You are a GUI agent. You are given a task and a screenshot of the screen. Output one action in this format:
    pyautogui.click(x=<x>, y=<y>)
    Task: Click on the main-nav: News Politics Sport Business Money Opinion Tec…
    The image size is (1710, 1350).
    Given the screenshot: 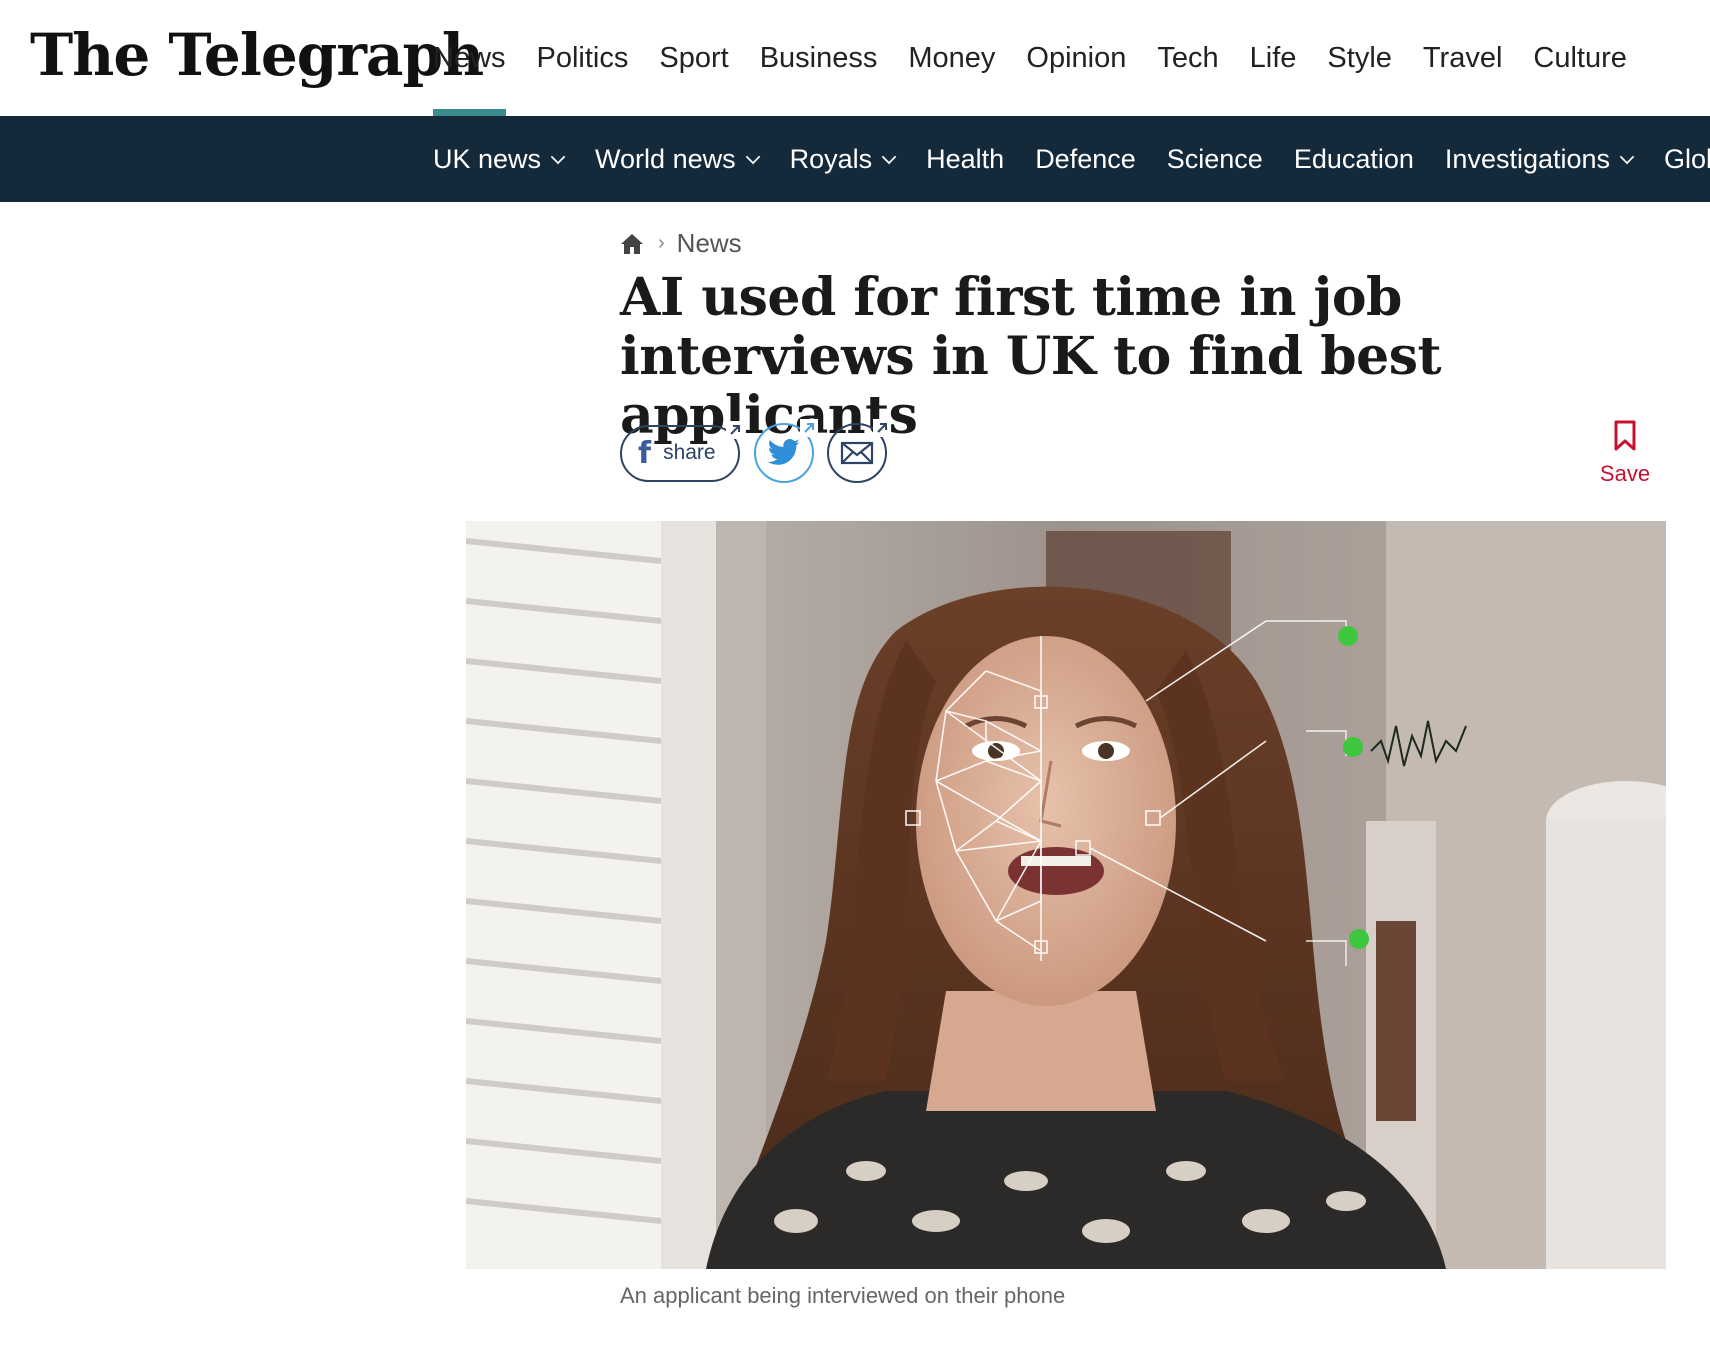 What is the action you would take?
    pyautogui.click(x=1045, y=58)
    